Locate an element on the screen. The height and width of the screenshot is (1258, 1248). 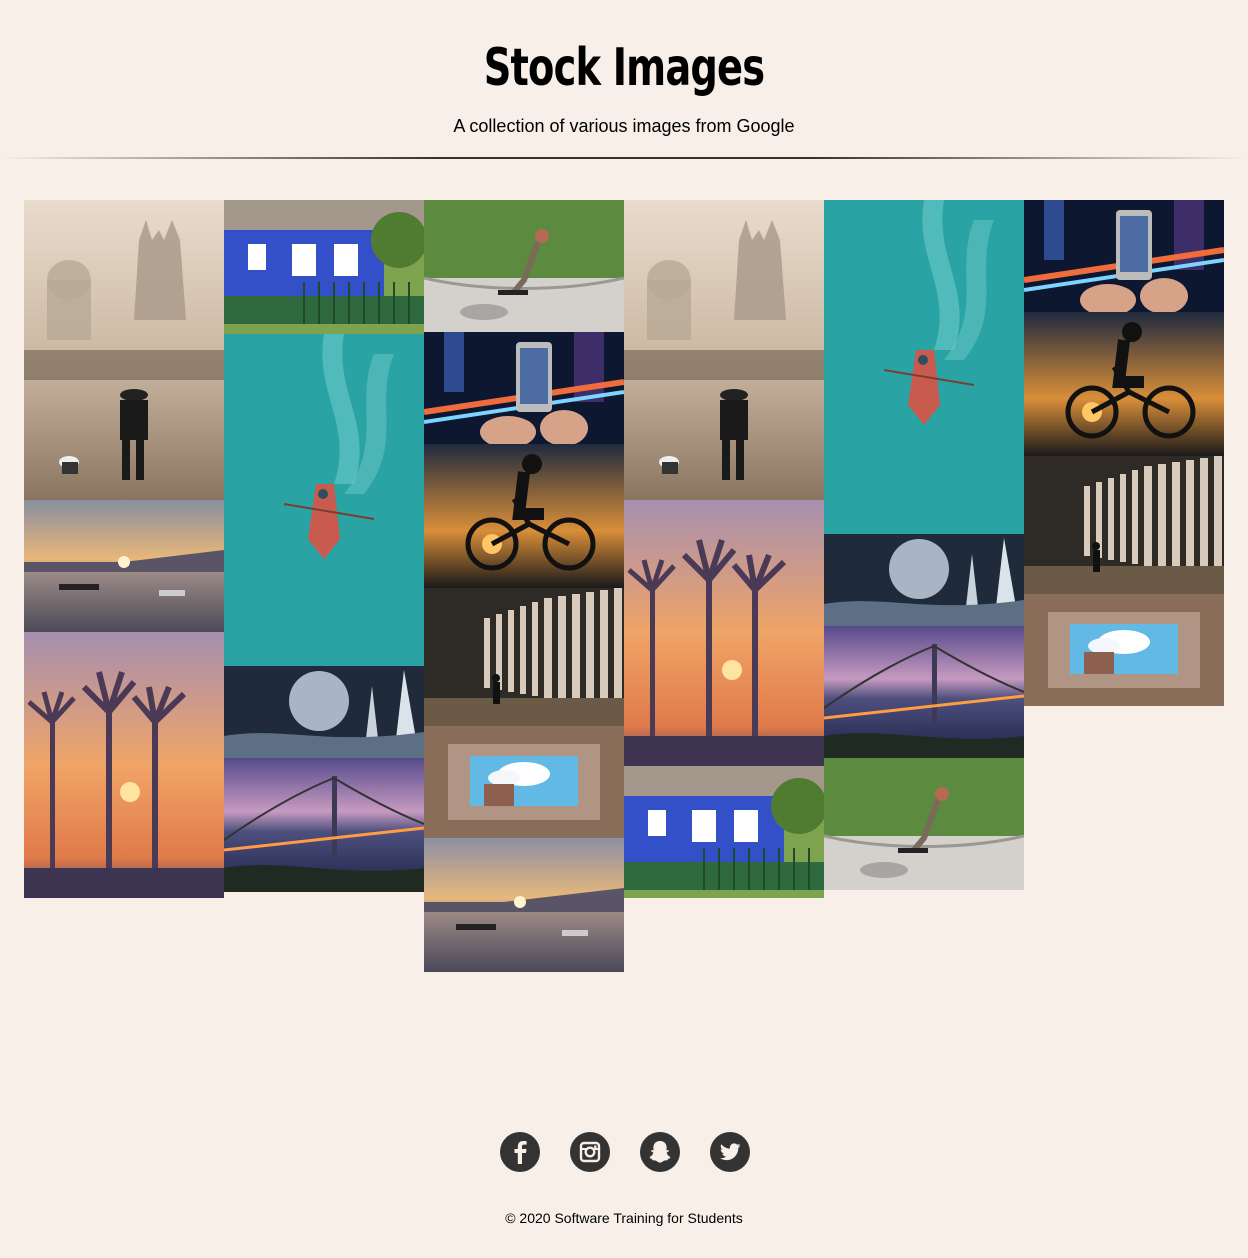
site-footer: © 2020 Software Training for Students is located at coordinates (624, 1189).